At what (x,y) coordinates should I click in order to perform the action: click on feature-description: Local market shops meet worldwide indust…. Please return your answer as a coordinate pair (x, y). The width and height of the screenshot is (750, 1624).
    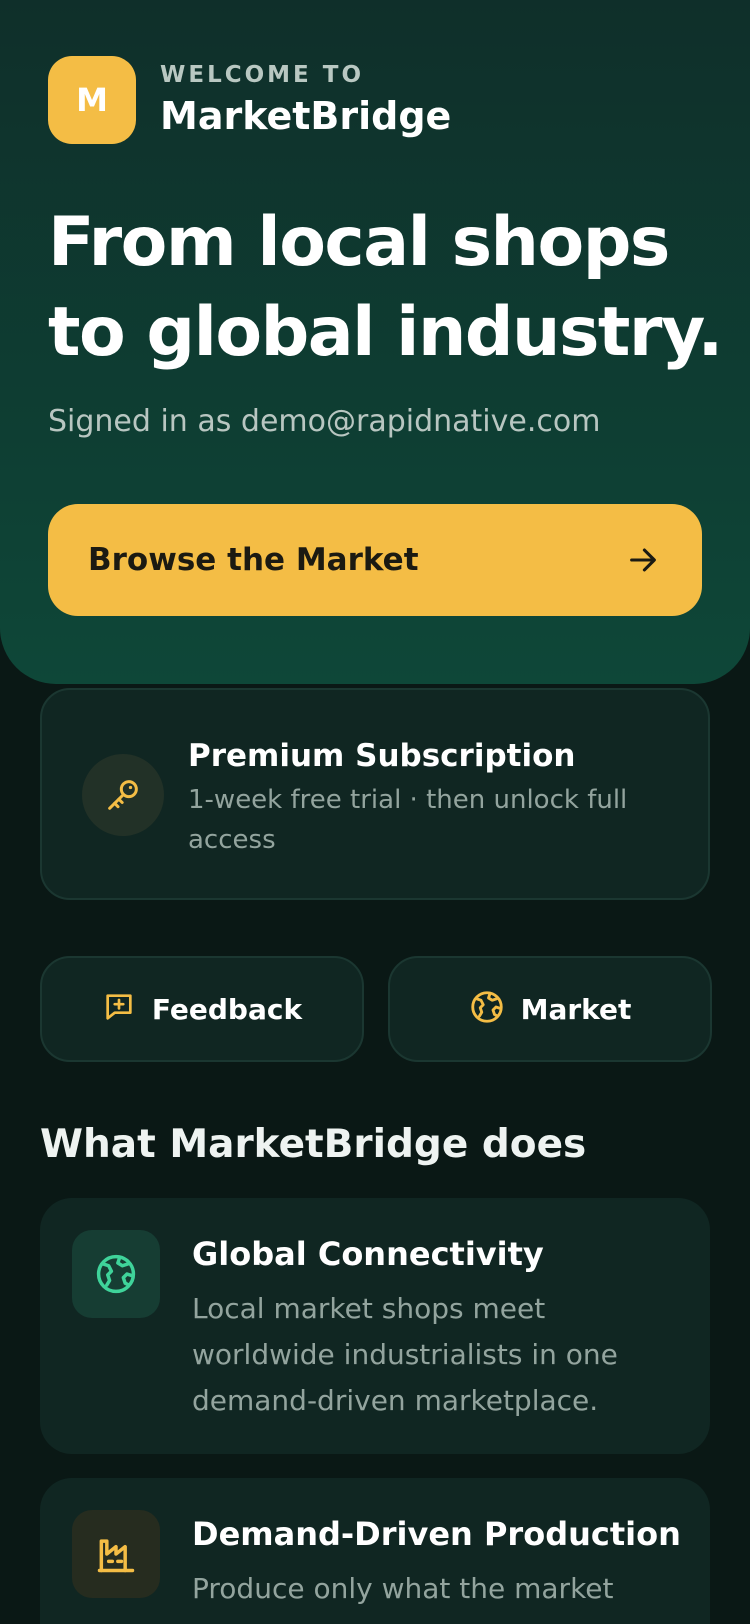
    Looking at the image, I should click on (405, 1354).